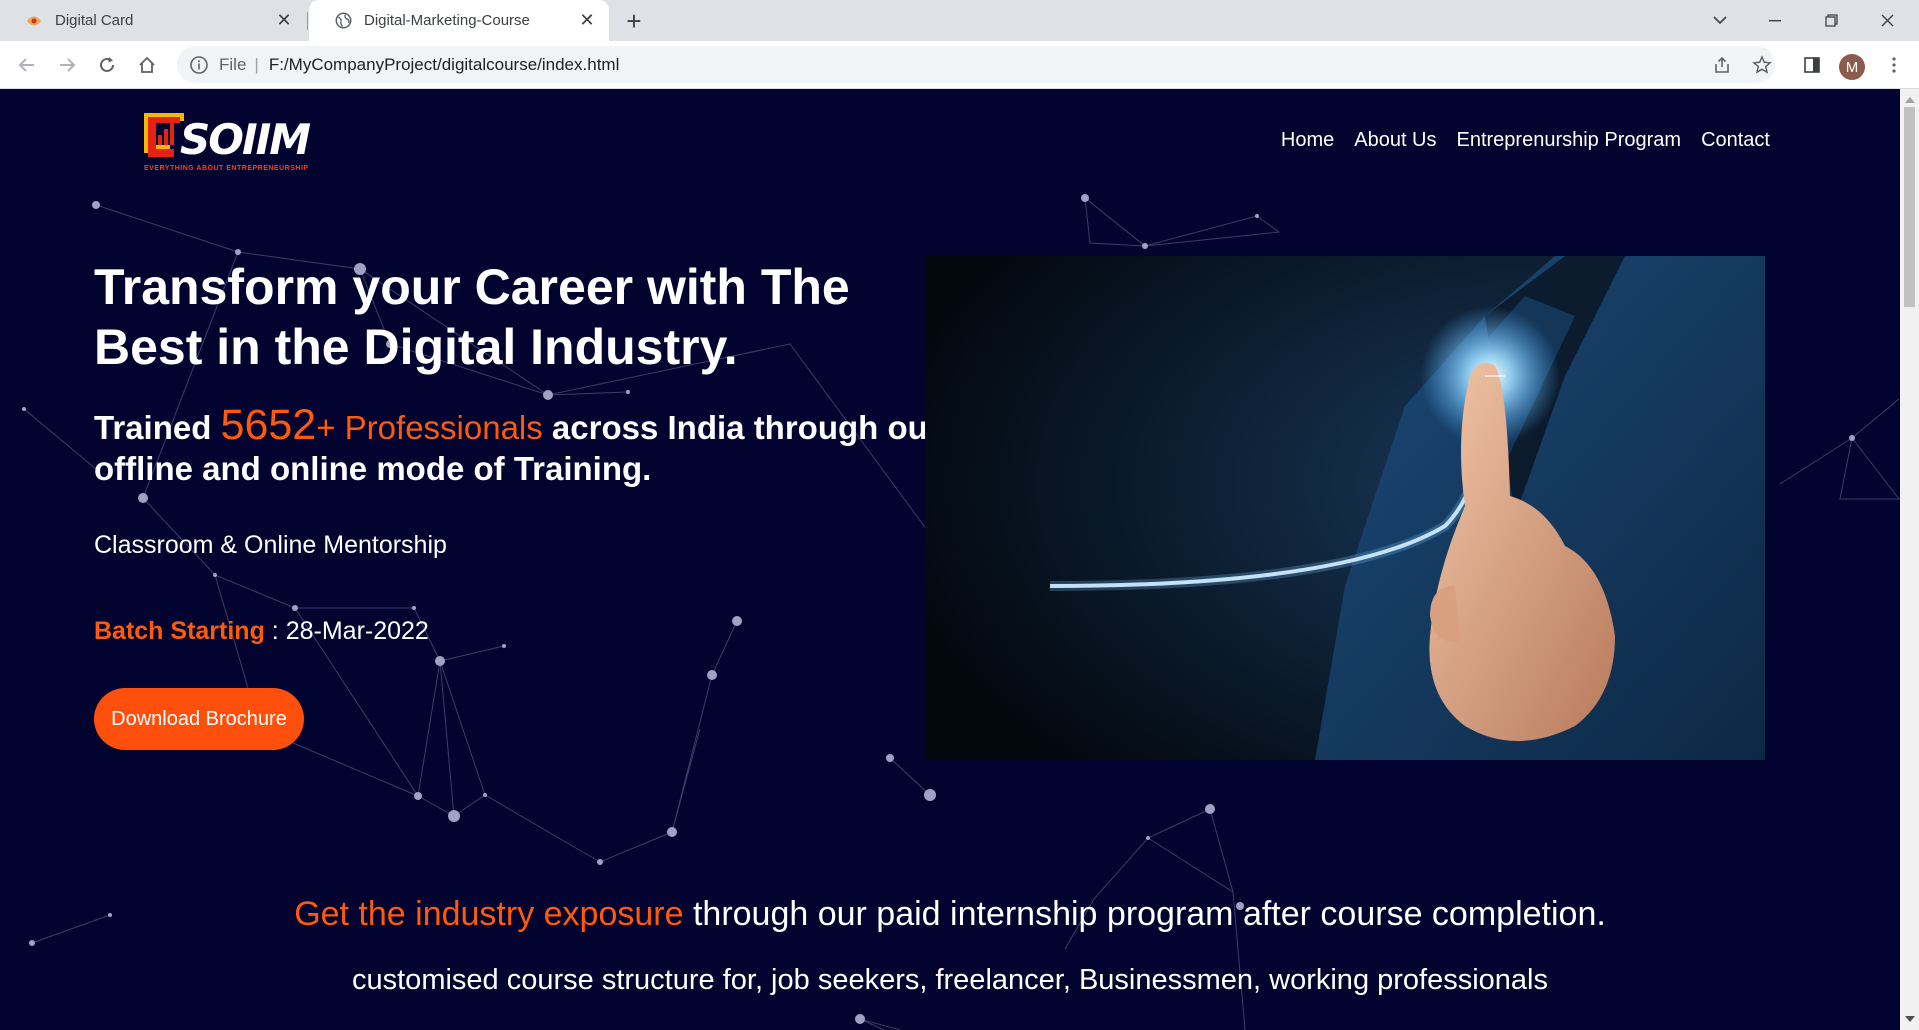  I want to click on reload-icon, so click(107, 65).